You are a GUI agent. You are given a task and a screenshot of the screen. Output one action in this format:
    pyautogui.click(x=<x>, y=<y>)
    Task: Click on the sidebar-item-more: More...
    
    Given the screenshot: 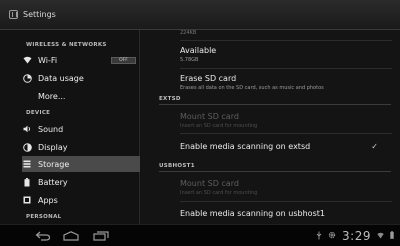 What is the action you would take?
    pyautogui.click(x=81, y=96)
    